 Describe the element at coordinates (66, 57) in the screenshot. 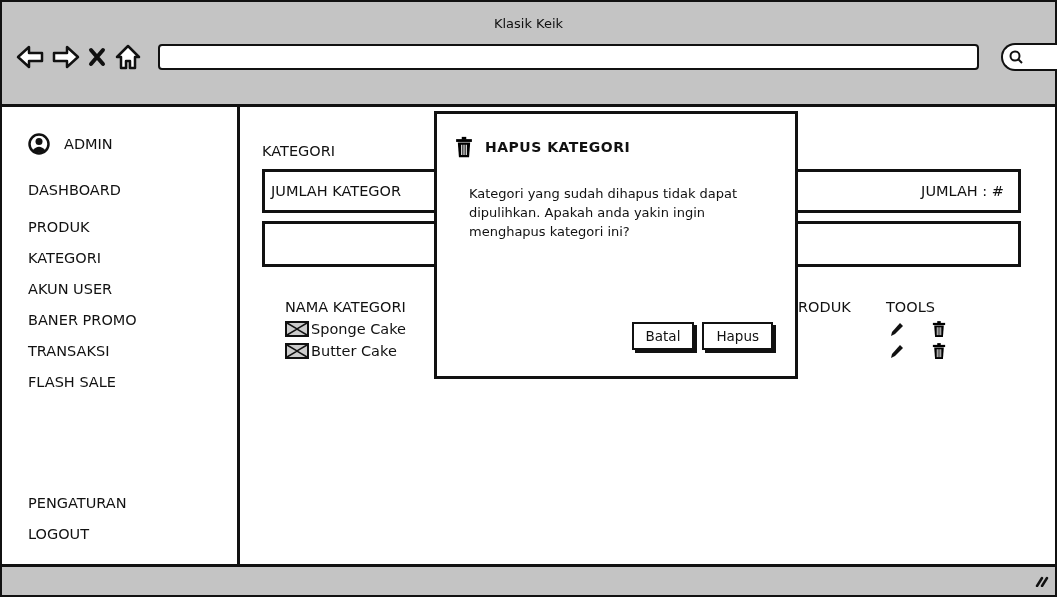

I see `forward-icon` at that location.